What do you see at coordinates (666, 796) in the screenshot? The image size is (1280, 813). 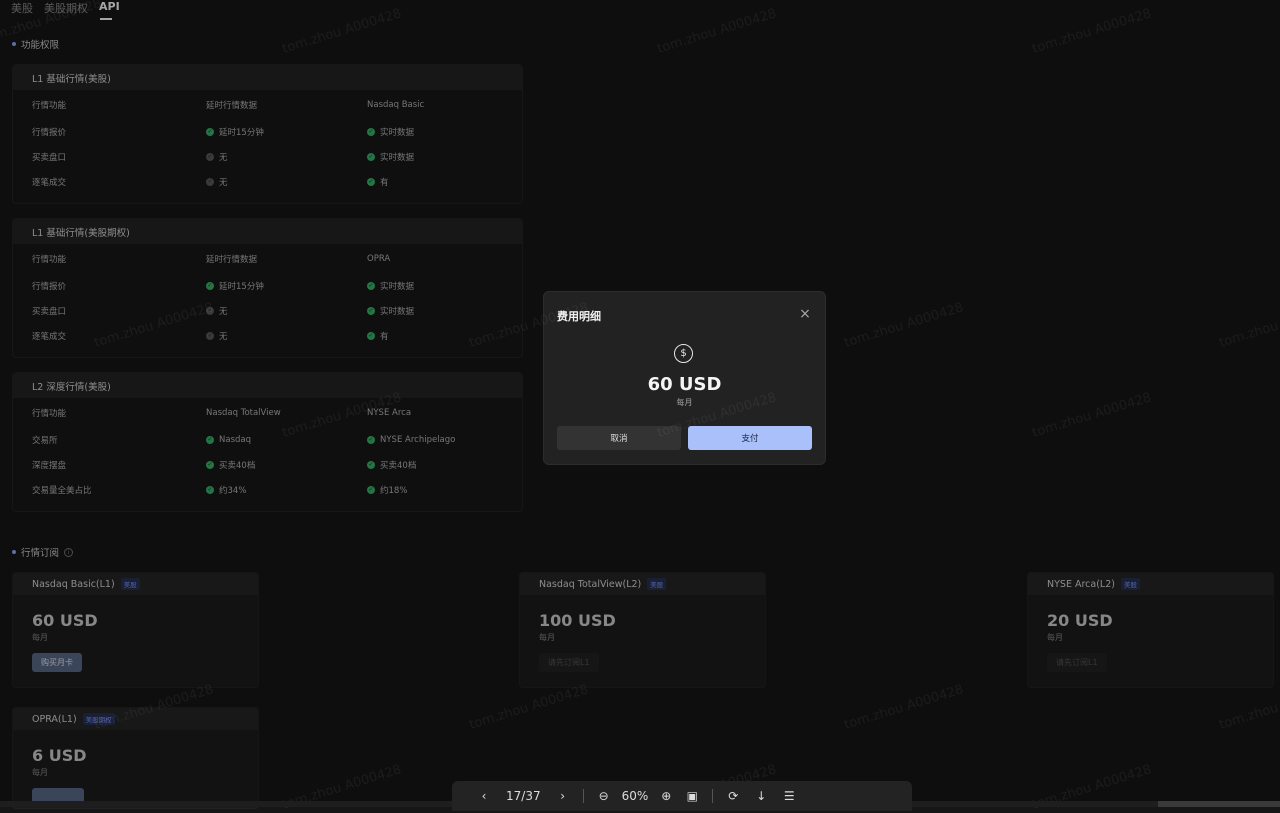 I see `zoom-in-icon: ⊕` at bounding box center [666, 796].